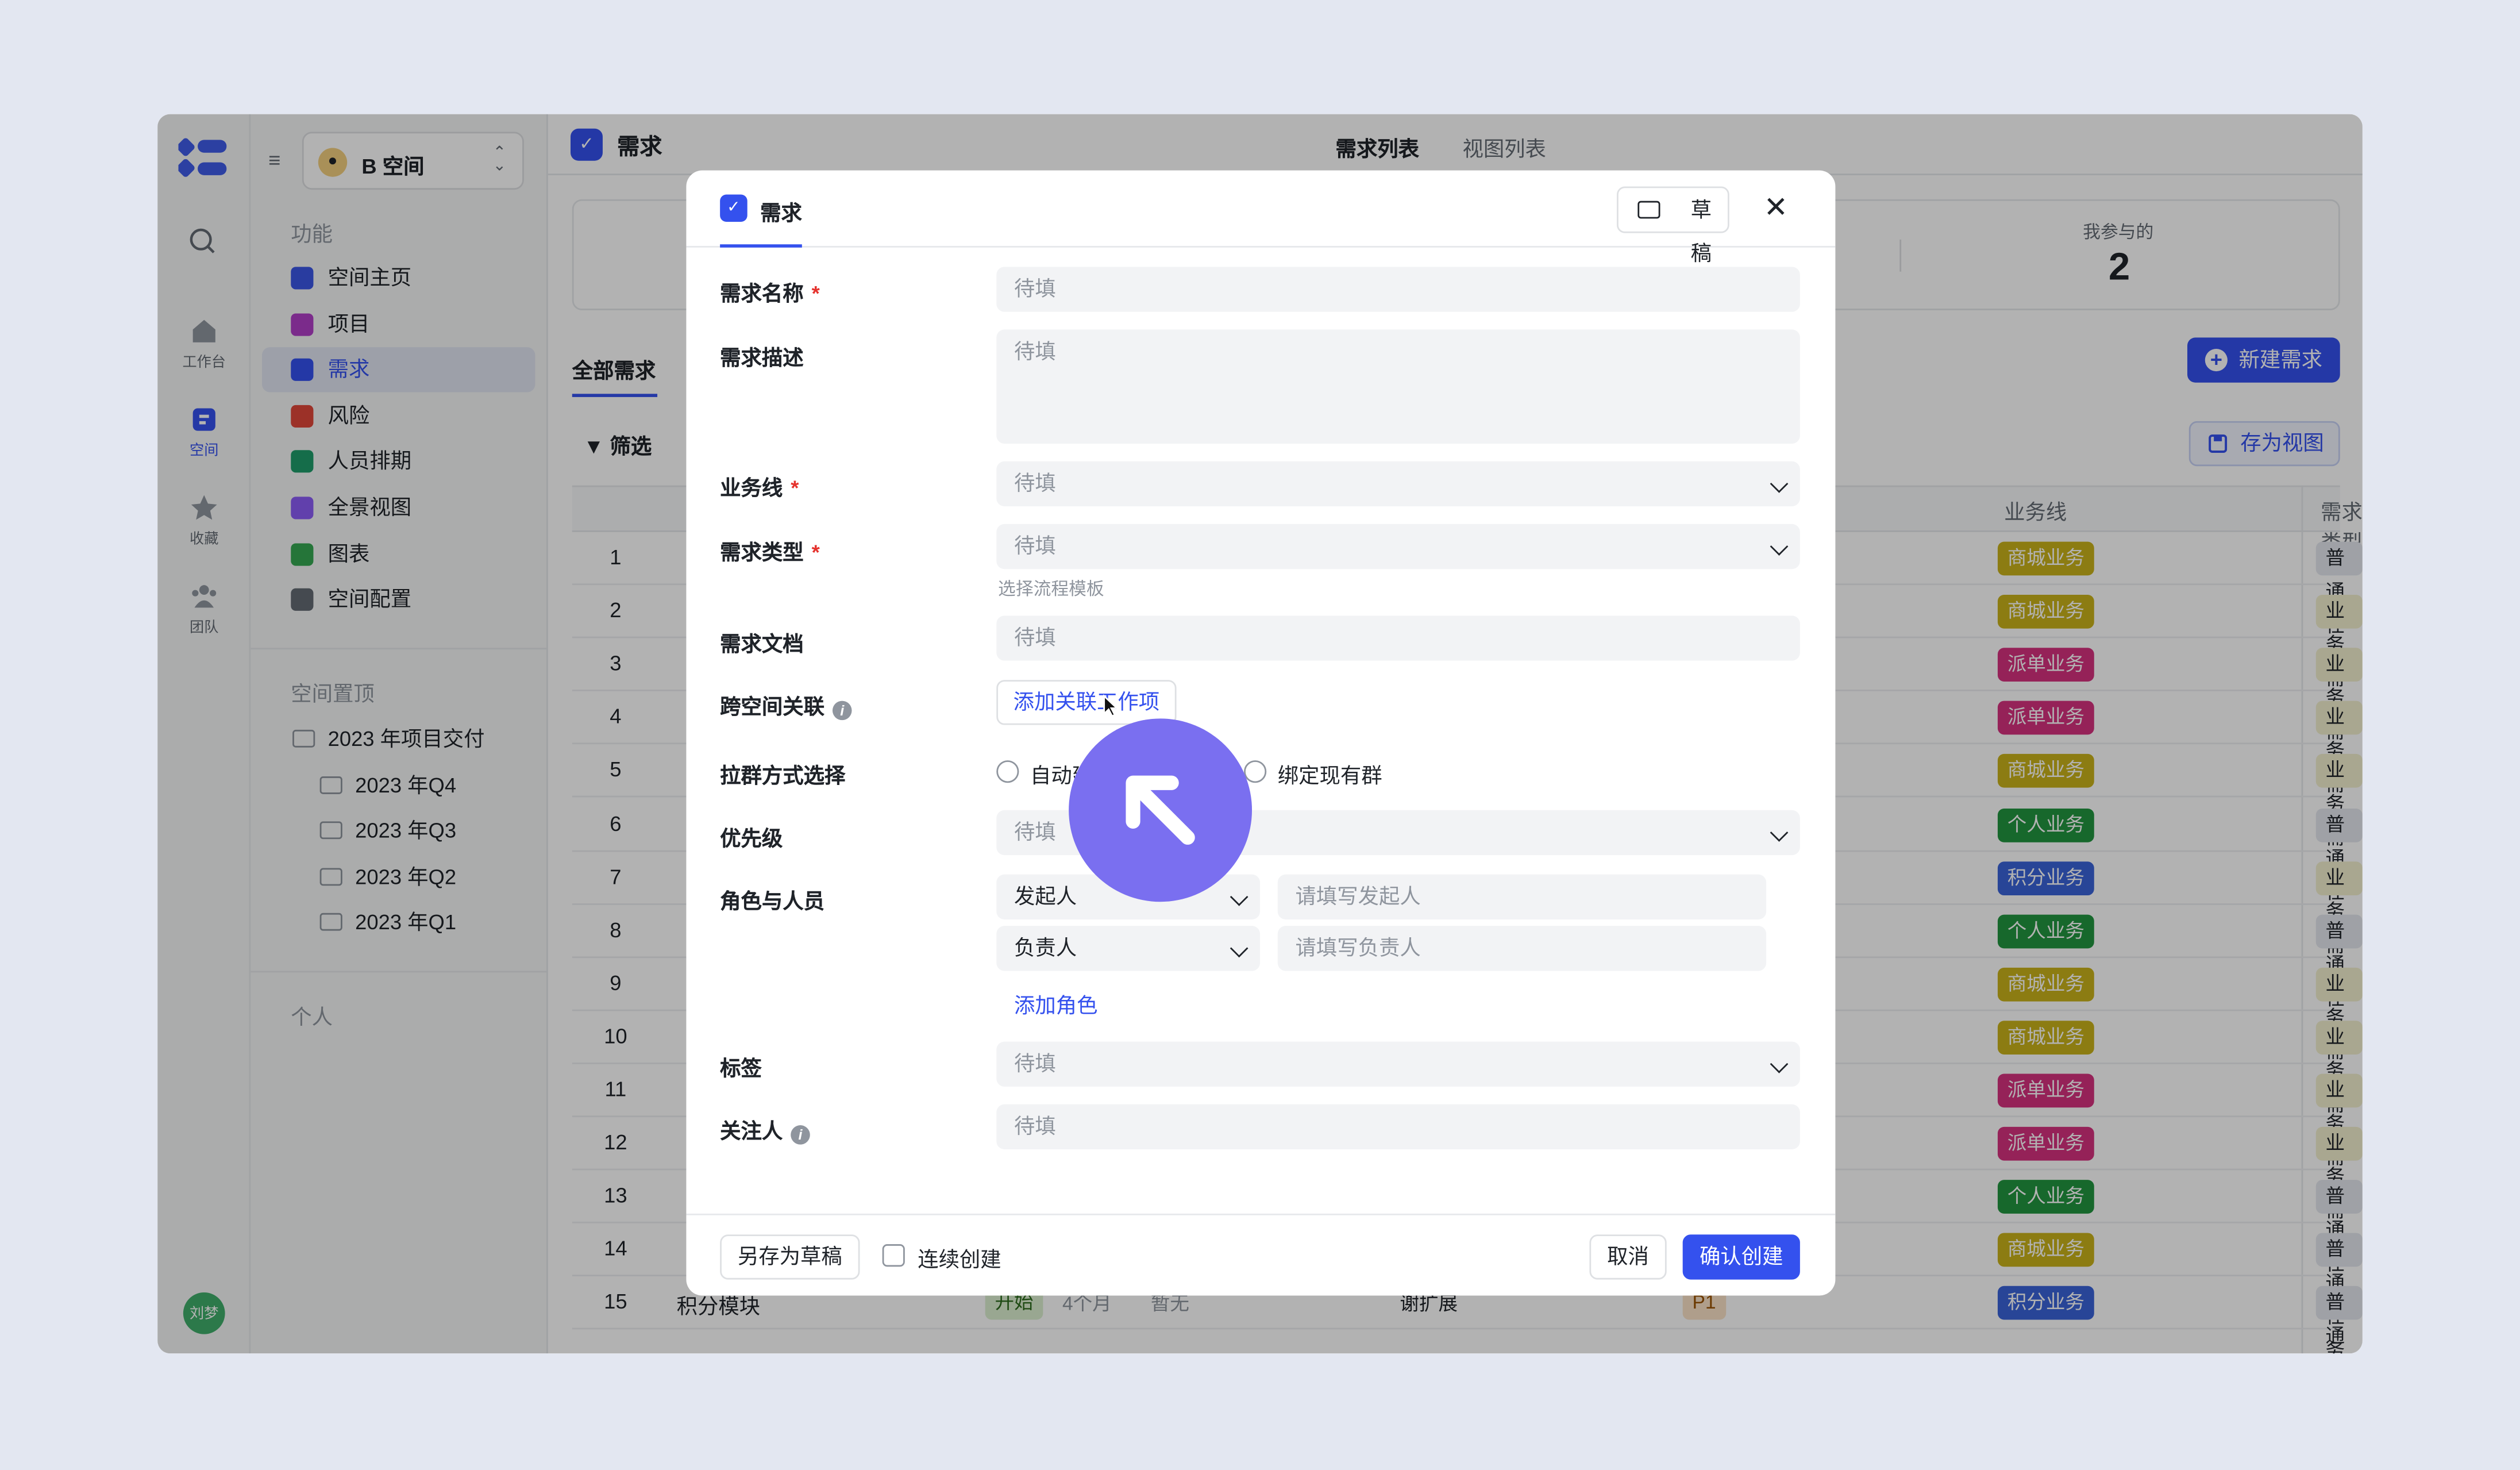 Image resolution: width=2520 pixels, height=1470 pixels. Describe the element at coordinates (1398, 1126) in the screenshot. I see `watchers-input: 待填` at that location.